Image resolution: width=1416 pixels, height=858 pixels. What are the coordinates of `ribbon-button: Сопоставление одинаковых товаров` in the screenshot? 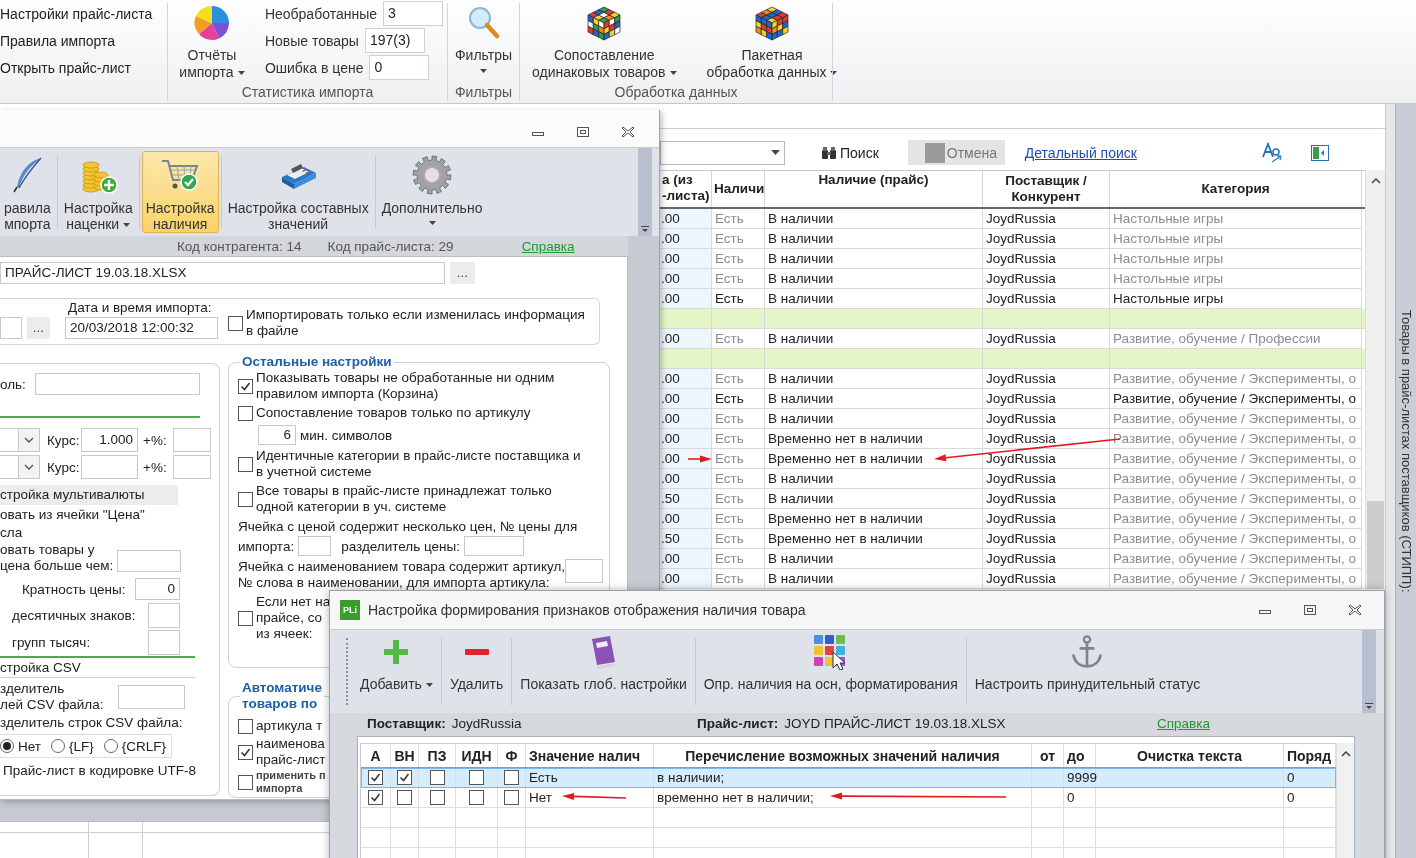 It's located at (604, 40).